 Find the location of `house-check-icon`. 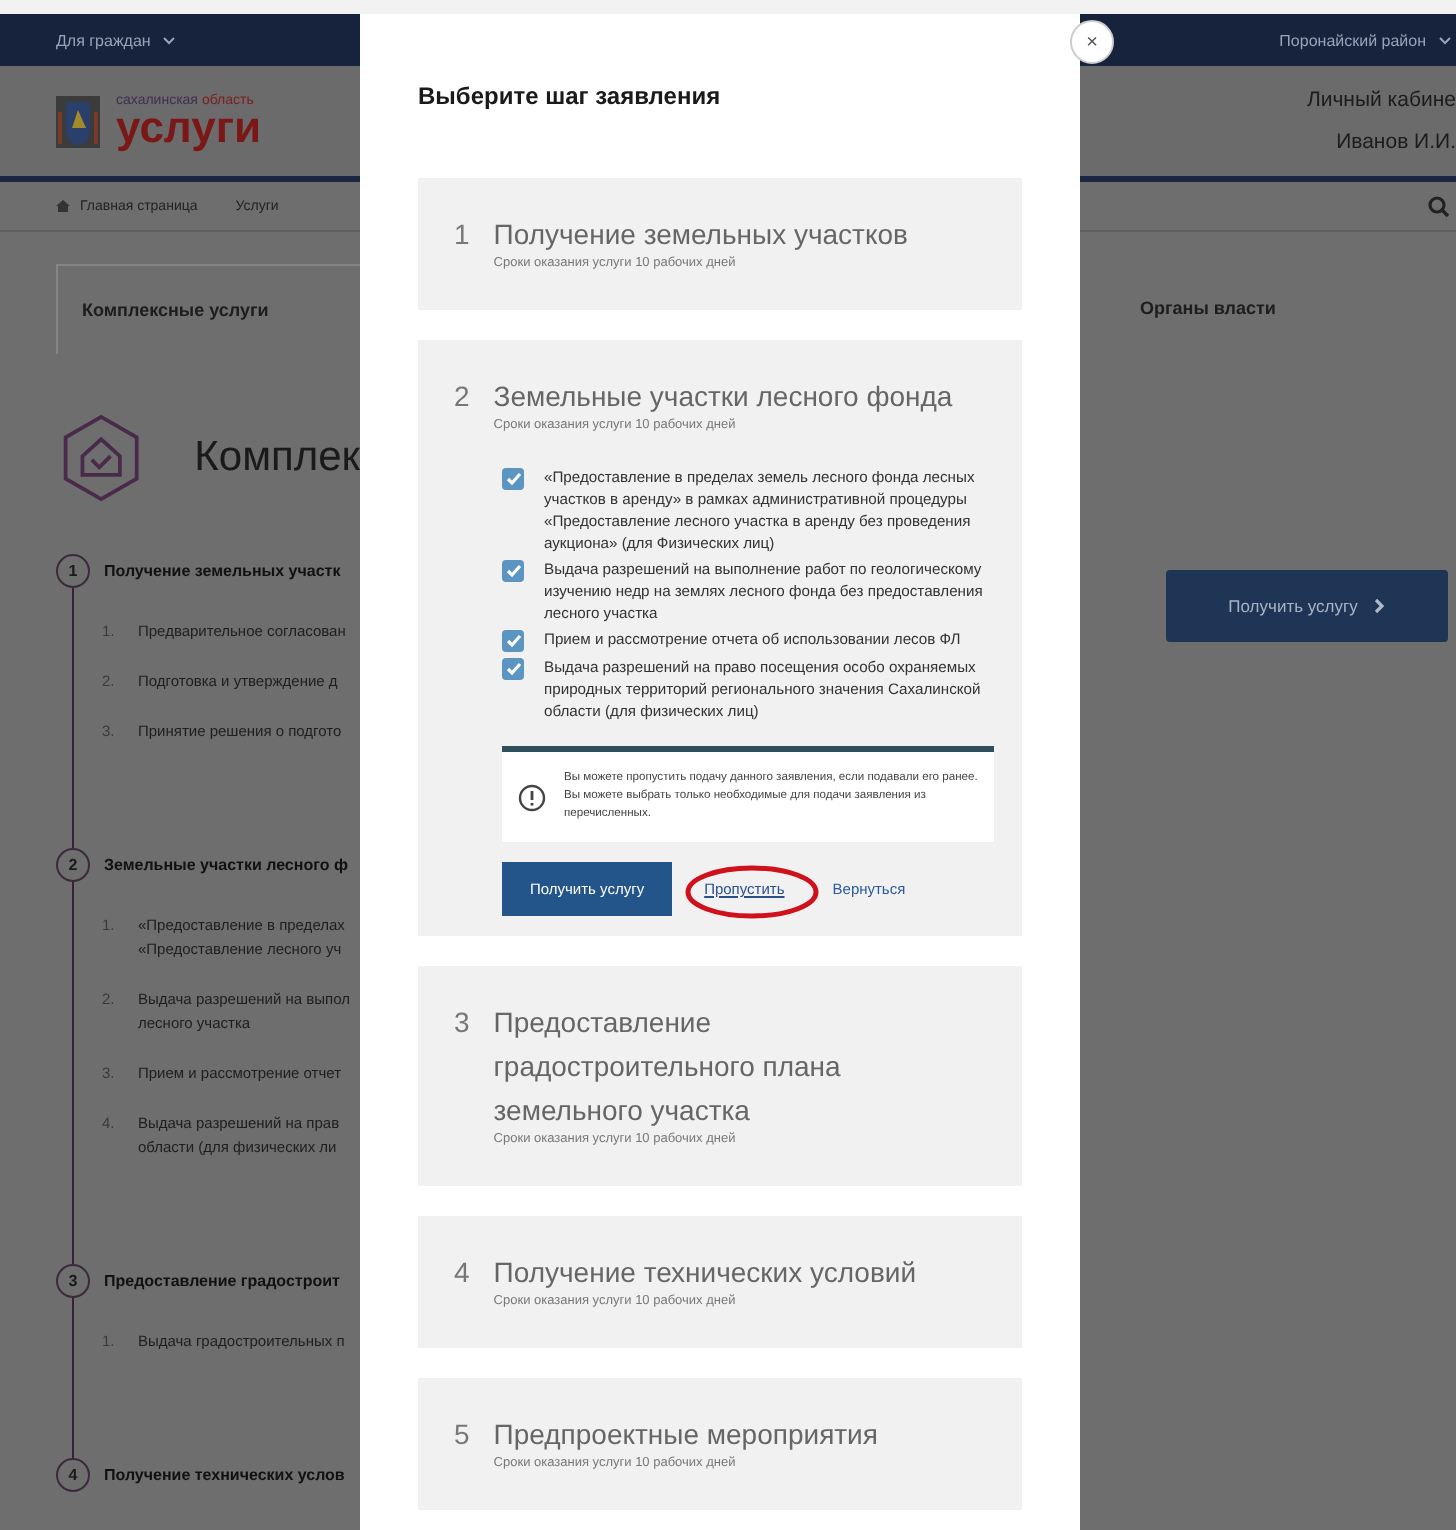

house-check-icon is located at coordinates (101, 458).